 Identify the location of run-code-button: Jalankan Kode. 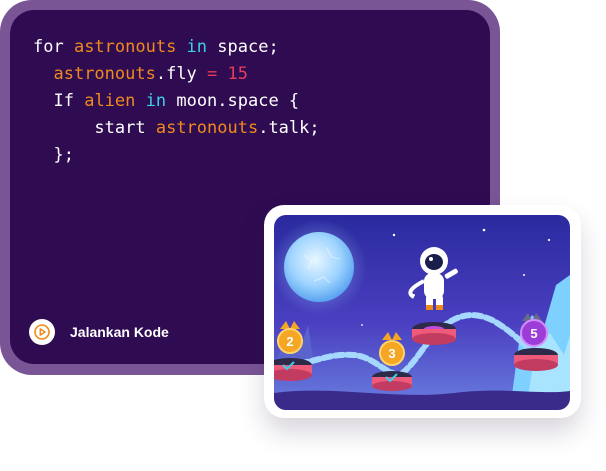
(99, 332).